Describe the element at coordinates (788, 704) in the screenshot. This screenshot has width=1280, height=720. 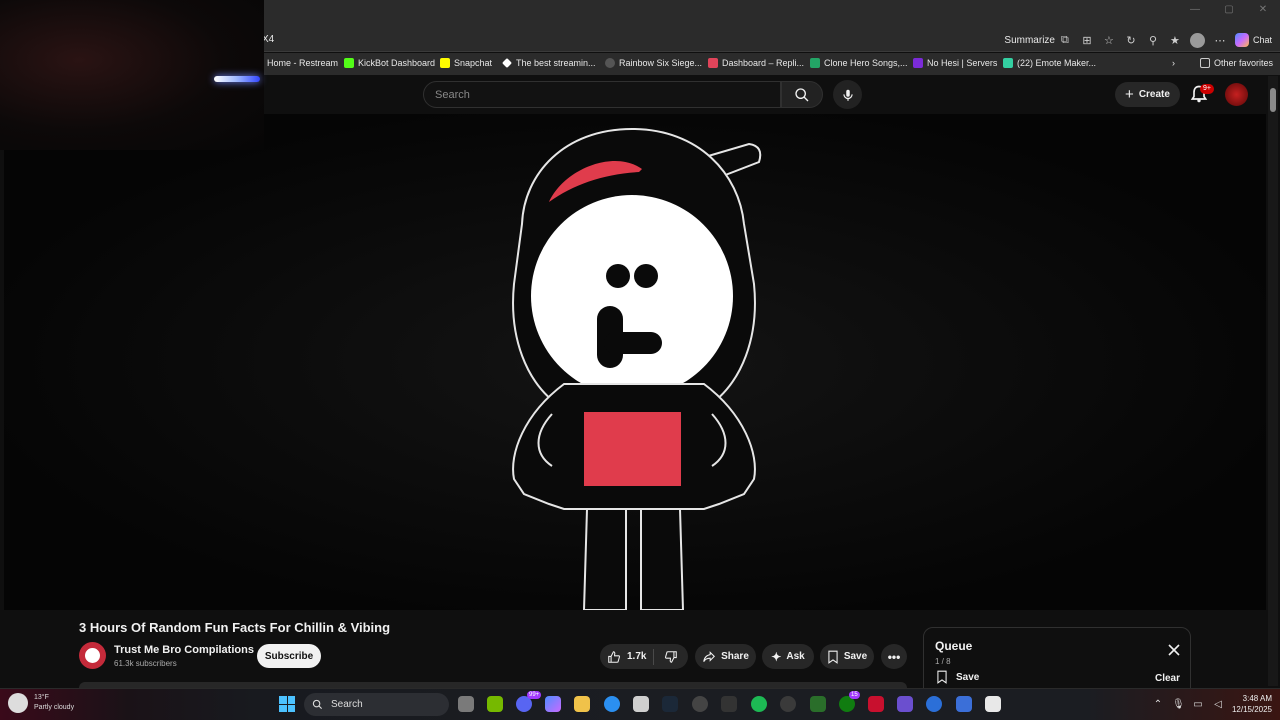
I see `4k-video-icon` at that location.